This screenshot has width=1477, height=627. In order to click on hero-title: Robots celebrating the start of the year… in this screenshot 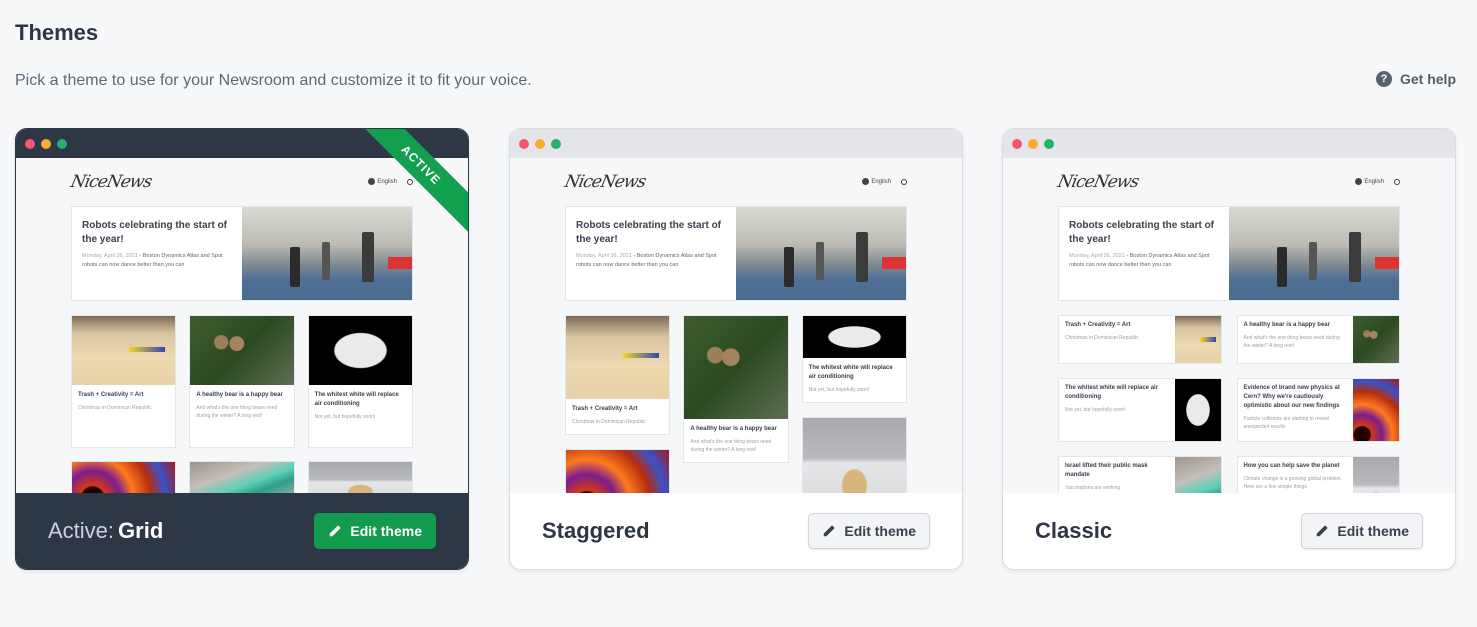, I will do `click(155, 232)`.